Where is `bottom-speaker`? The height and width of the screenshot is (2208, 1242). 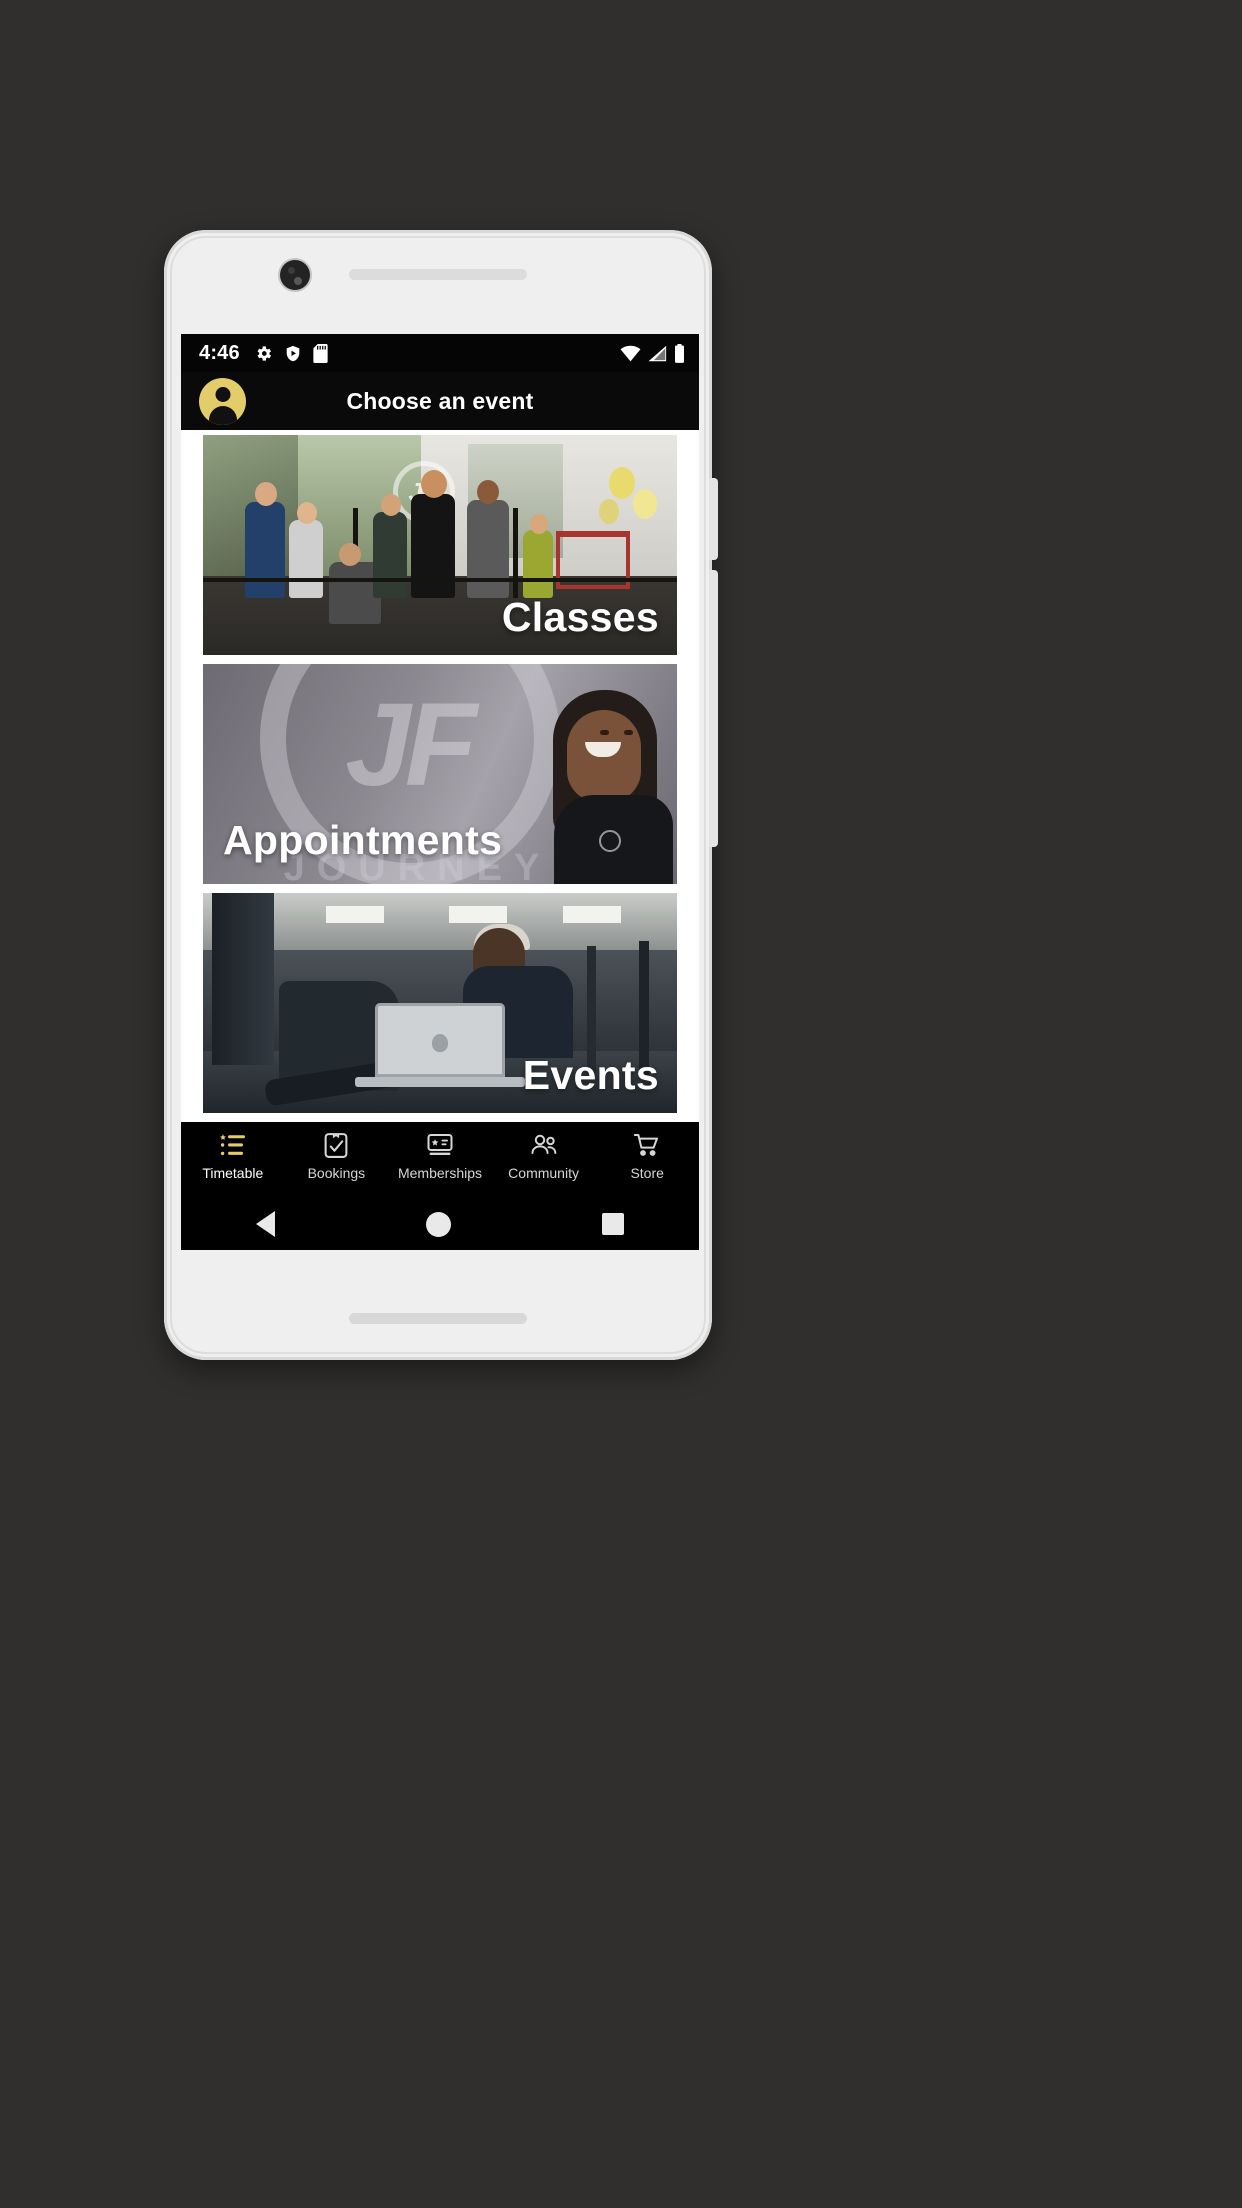 bottom-speaker is located at coordinates (438, 1318).